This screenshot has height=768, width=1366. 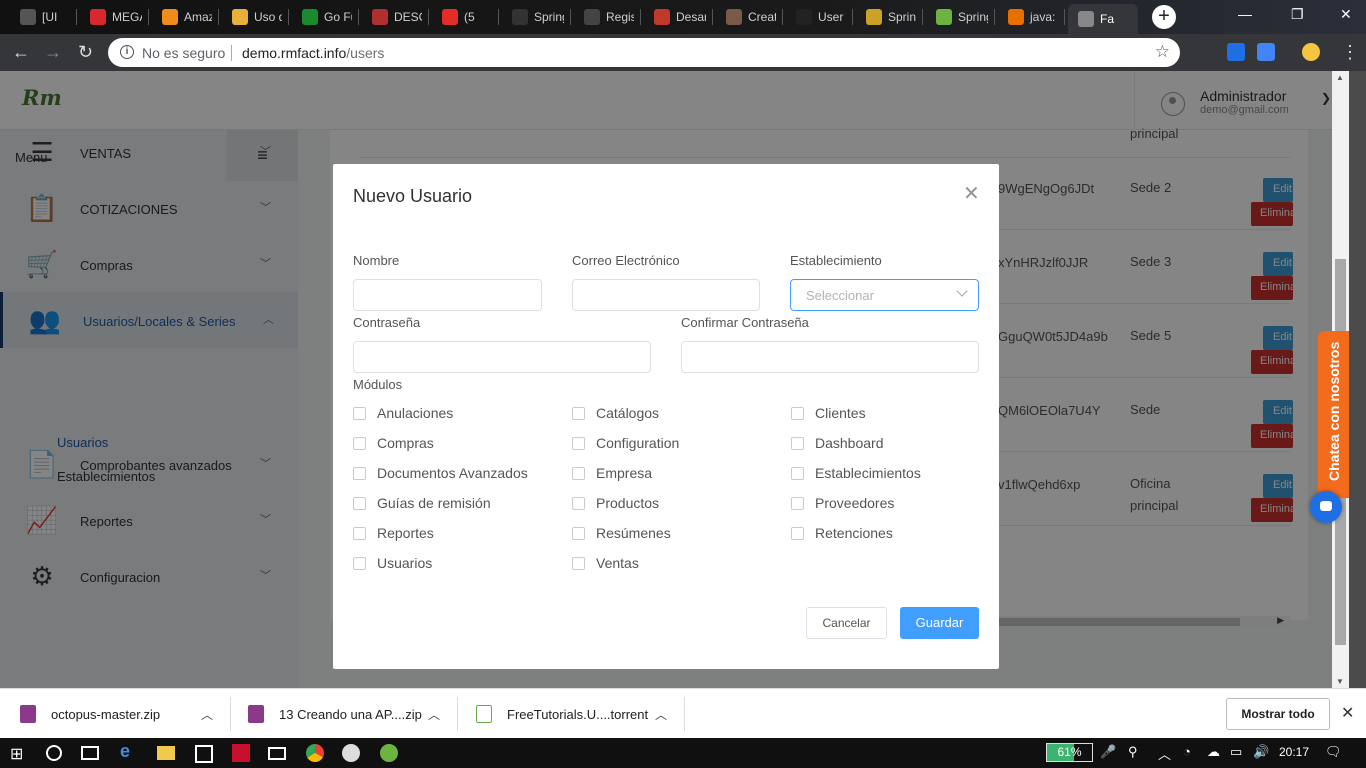 I want to click on mail-icon, so click(x=277, y=753).